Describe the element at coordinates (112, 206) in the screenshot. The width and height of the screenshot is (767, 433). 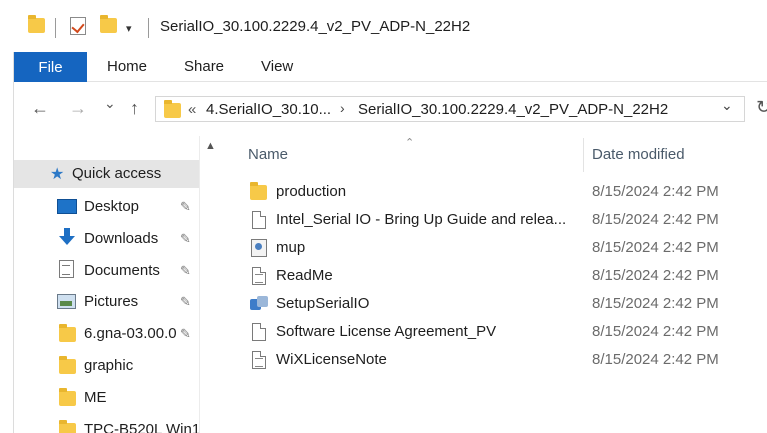
I see `sidebar-item-label: Desktop` at that location.